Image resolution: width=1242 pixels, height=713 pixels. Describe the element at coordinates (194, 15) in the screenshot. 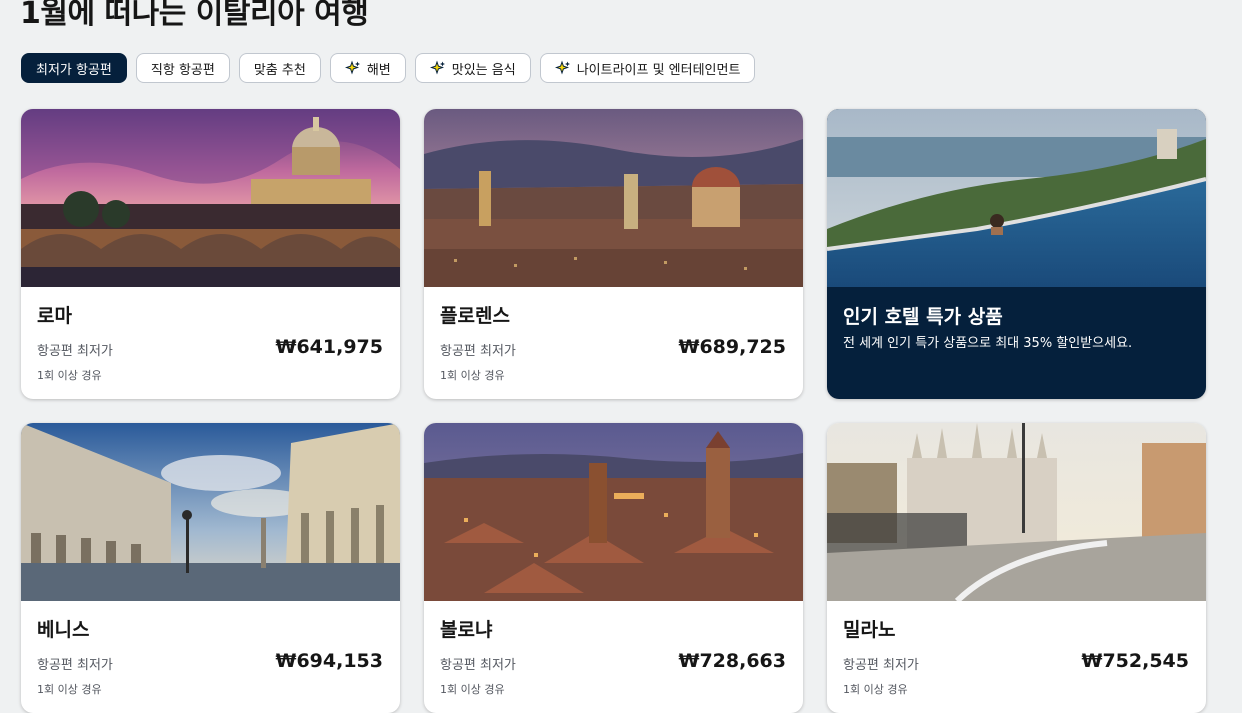

I see `page-title: 1월에 떠나는 이탈리아 여행` at that location.